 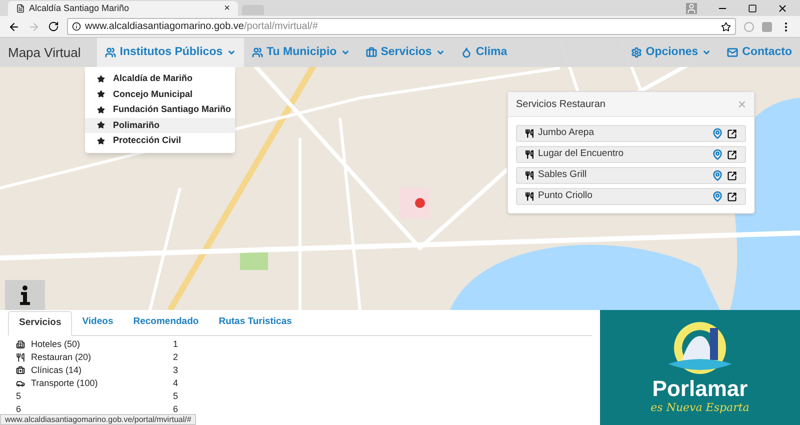 What do you see at coordinates (631, 175) in the screenshot?
I see `restaurant-item: Sables Grill` at bounding box center [631, 175].